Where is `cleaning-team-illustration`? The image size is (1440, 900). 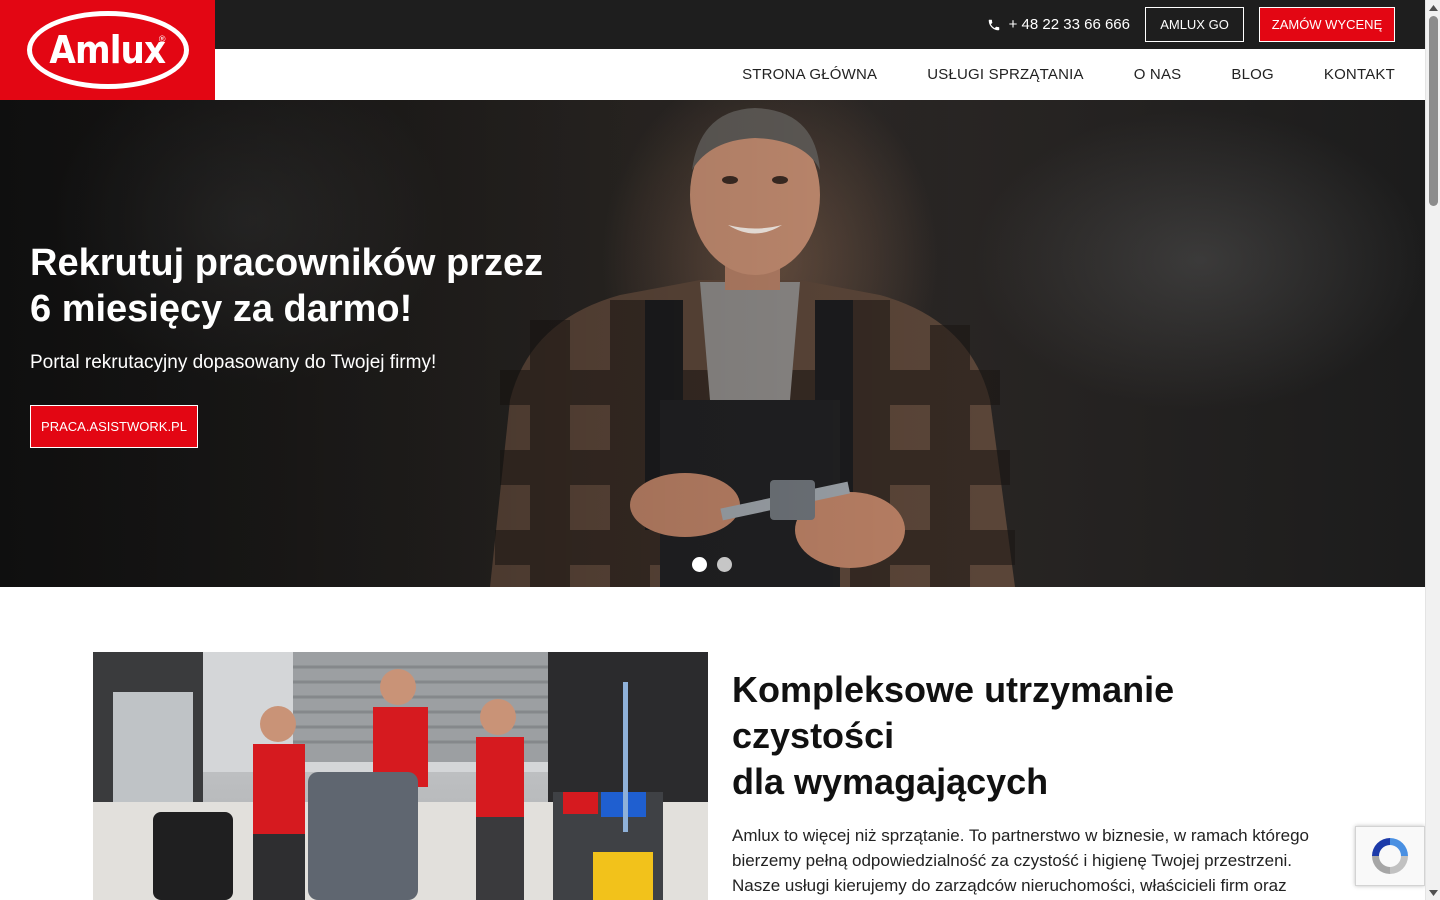 cleaning-team-illustration is located at coordinates (400, 776).